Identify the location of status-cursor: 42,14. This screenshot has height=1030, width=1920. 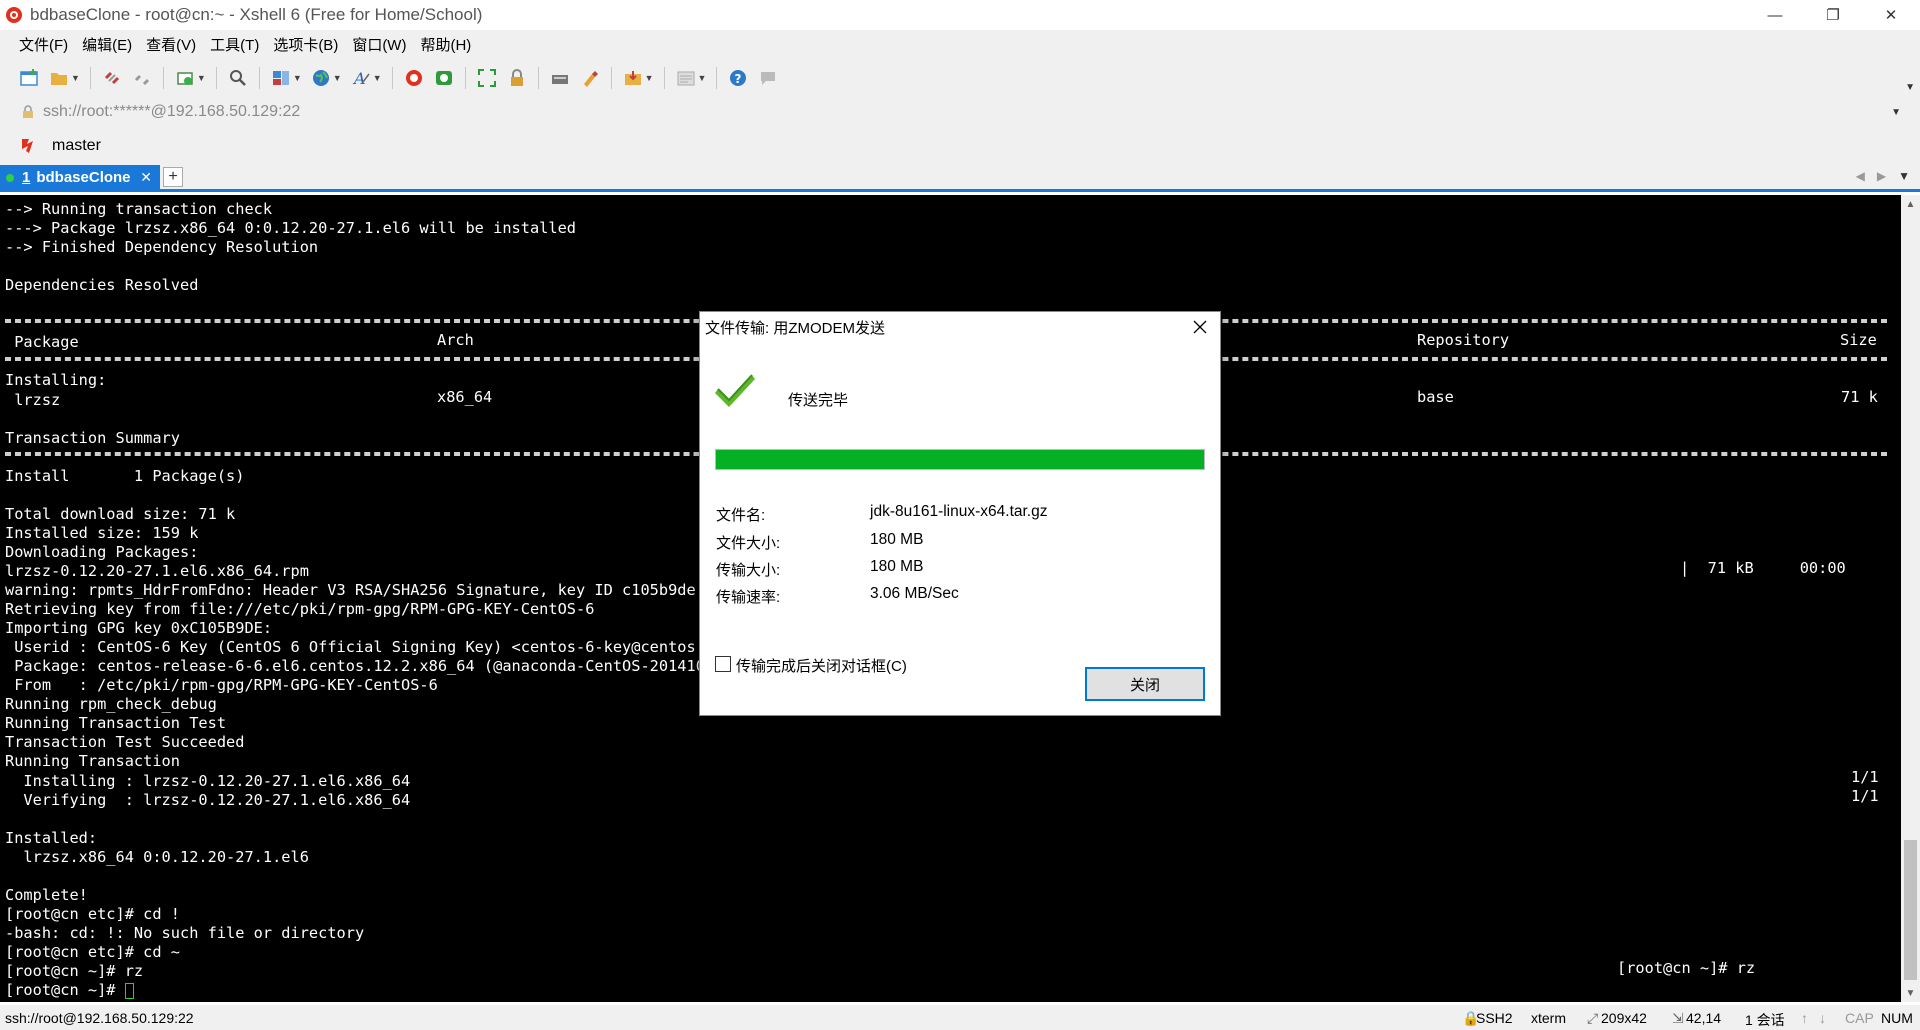
(1704, 1018).